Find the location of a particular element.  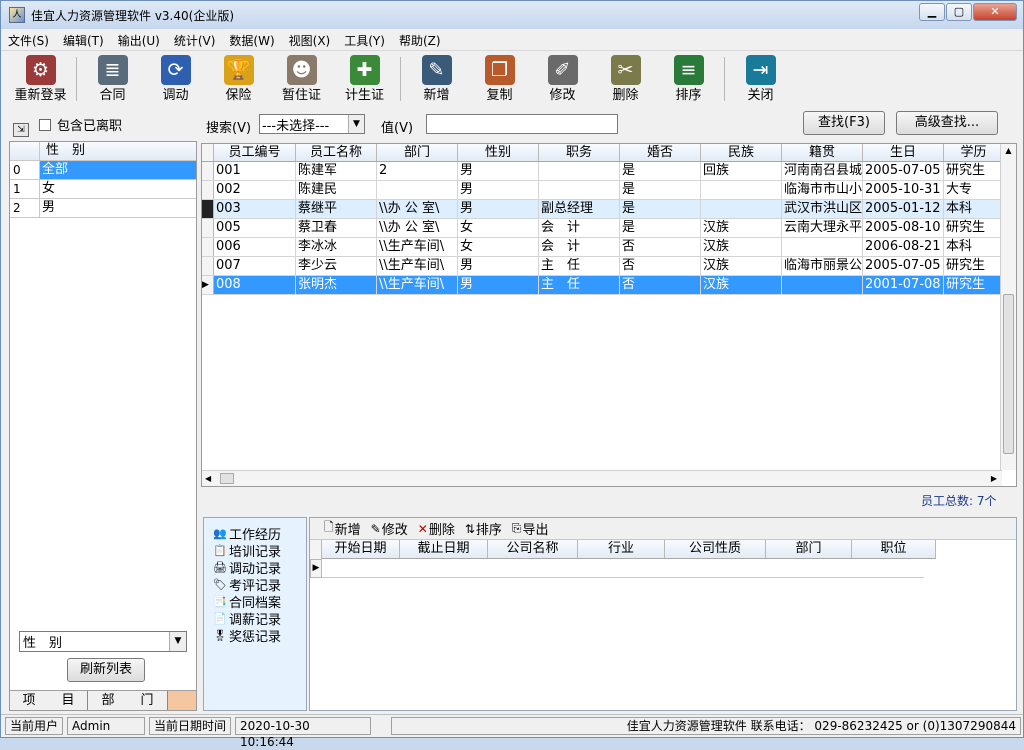

maximize-button: ▢ is located at coordinates (959, 12).